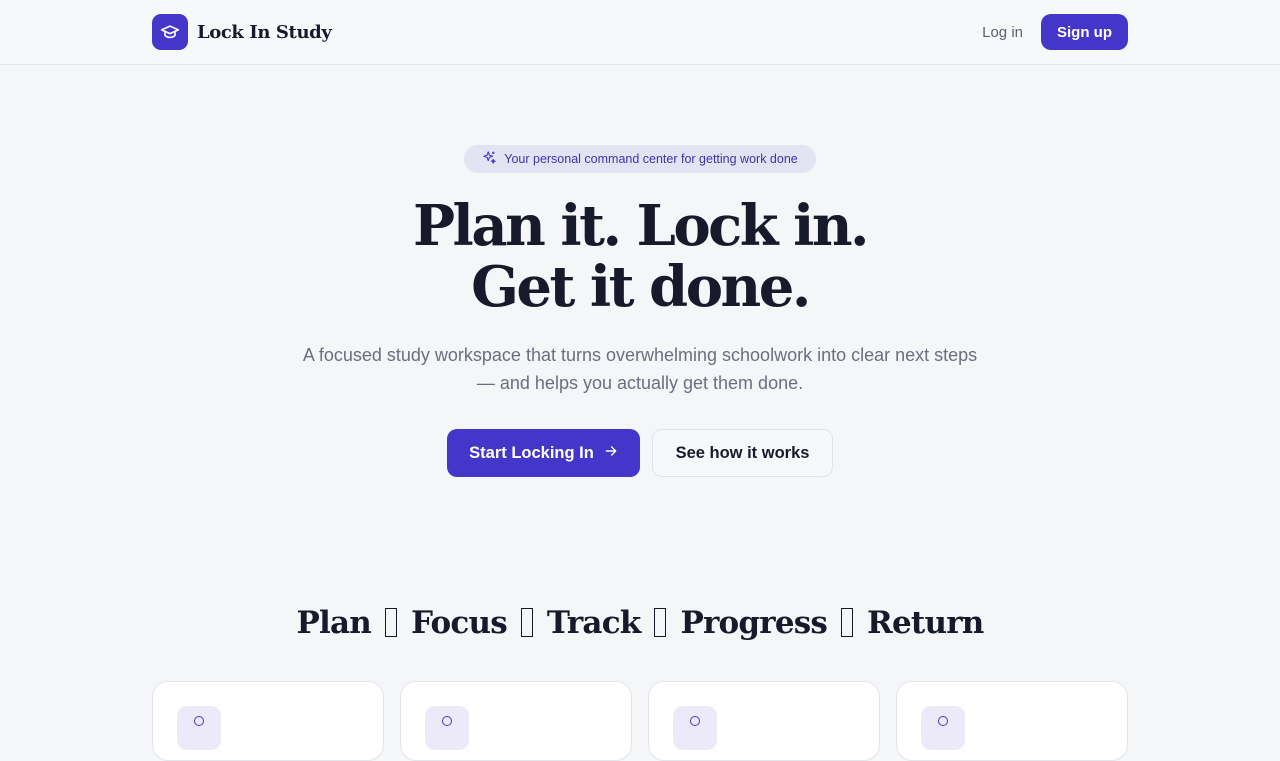 Image resolution: width=1280 pixels, height=761 pixels. Describe the element at coordinates (641, 287) in the screenshot. I see `headline-line-2: Get it done.` at that location.